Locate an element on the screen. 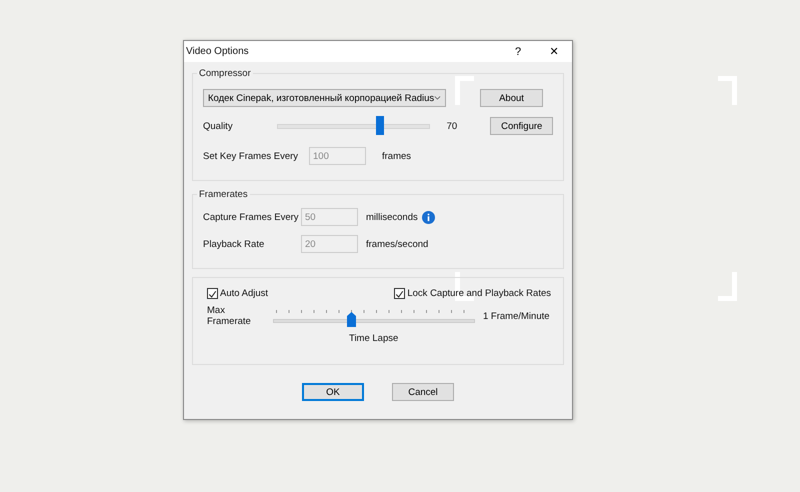  group-title: Framerates is located at coordinates (223, 194).